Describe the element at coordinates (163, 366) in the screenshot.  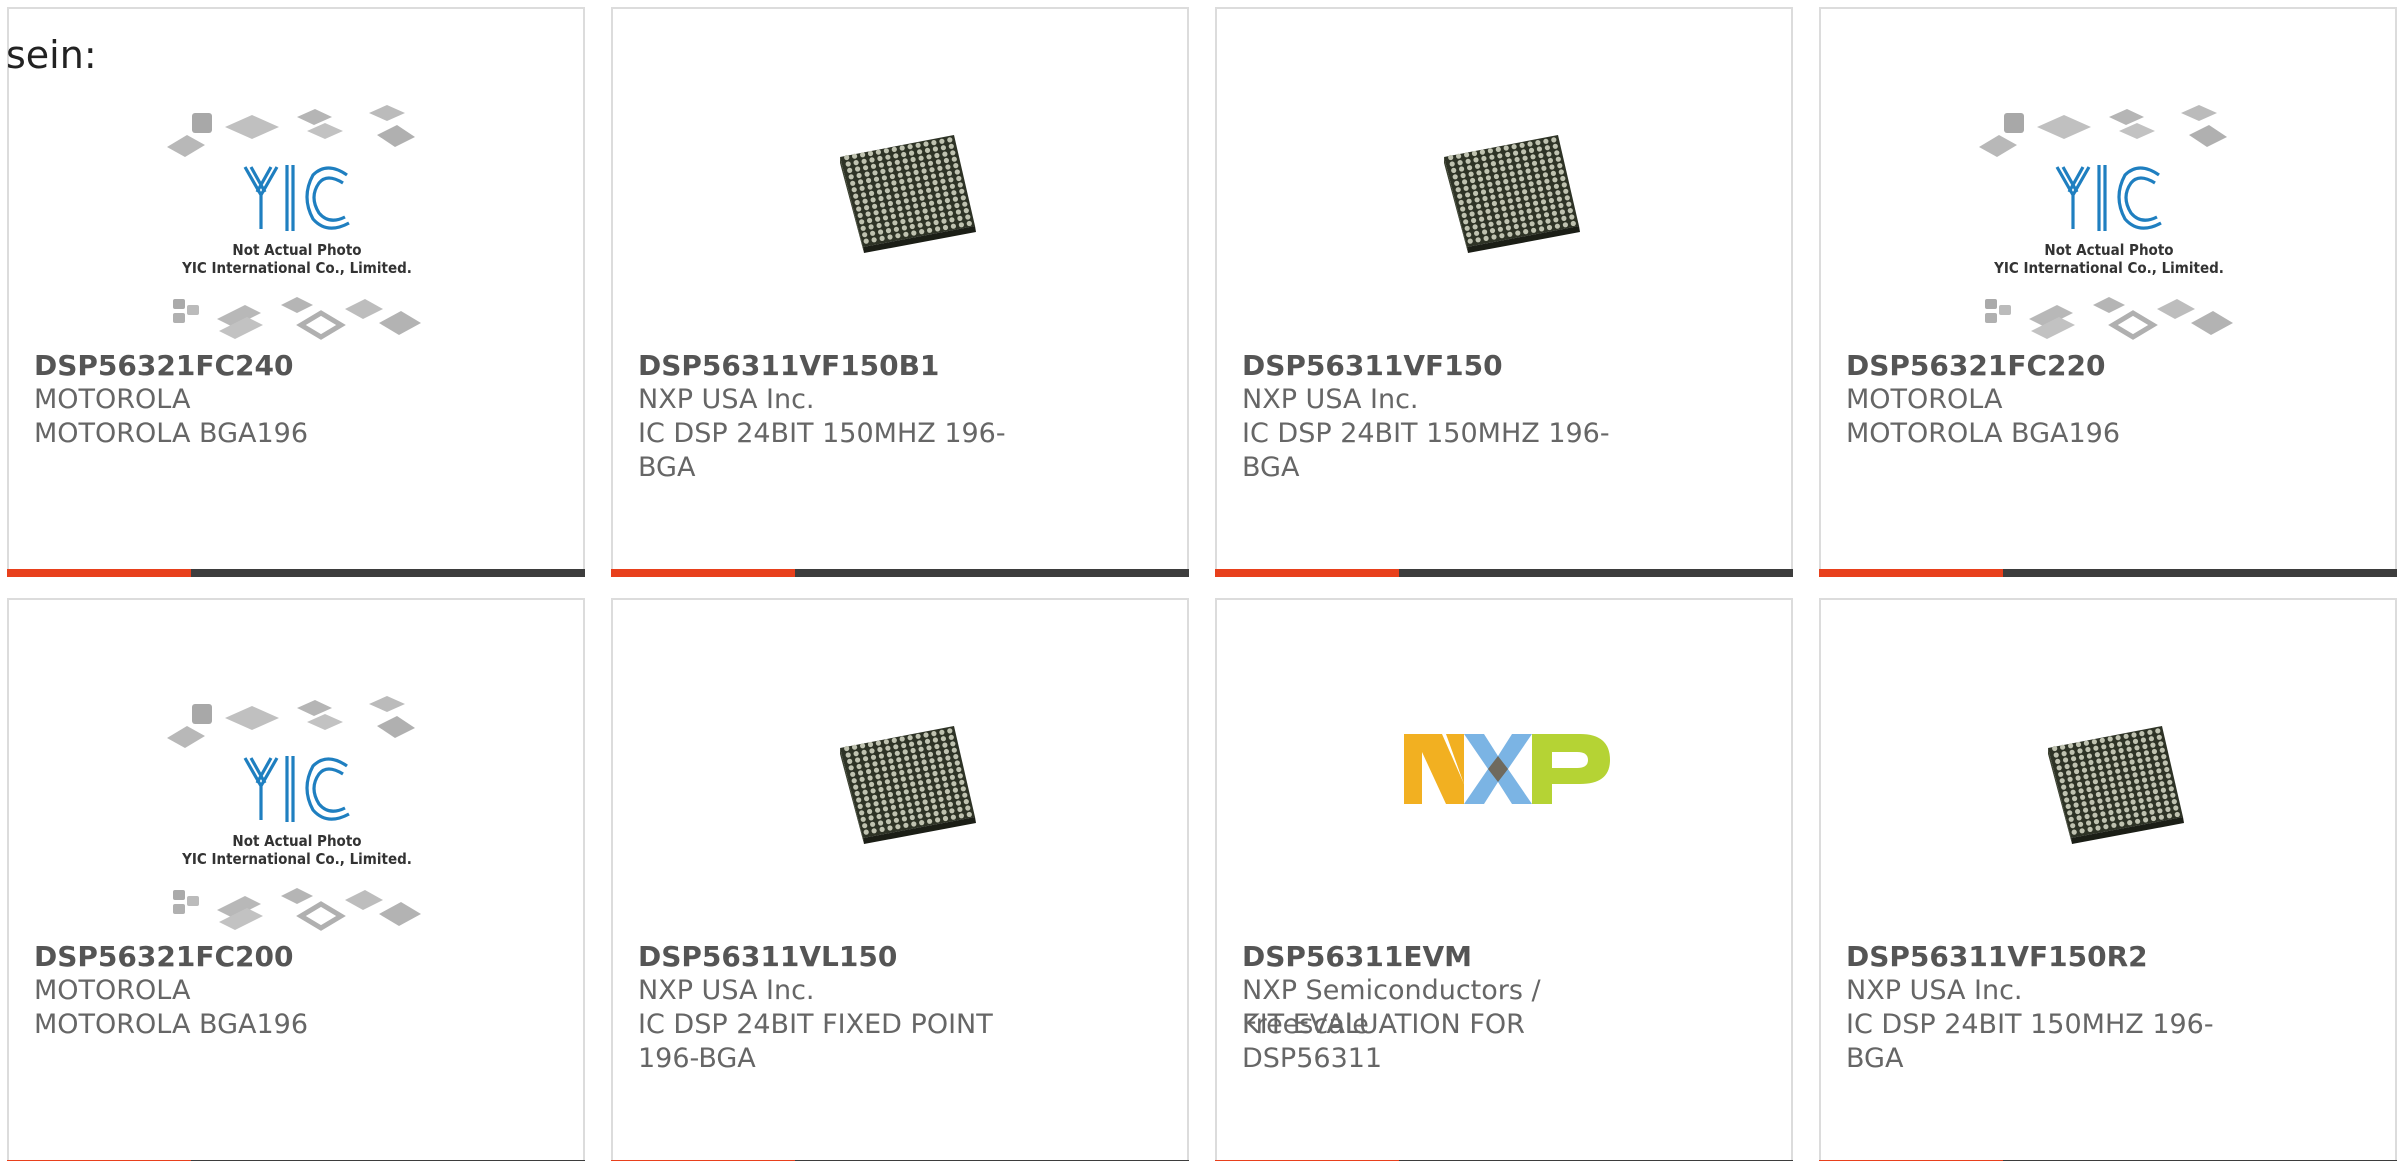
I see `part-number: DSP56321FC240` at that location.